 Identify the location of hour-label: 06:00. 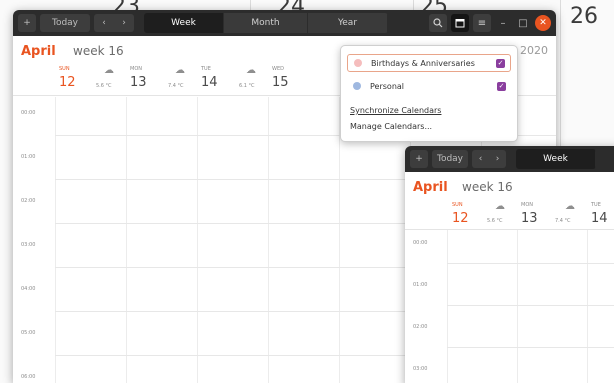
(28, 377).